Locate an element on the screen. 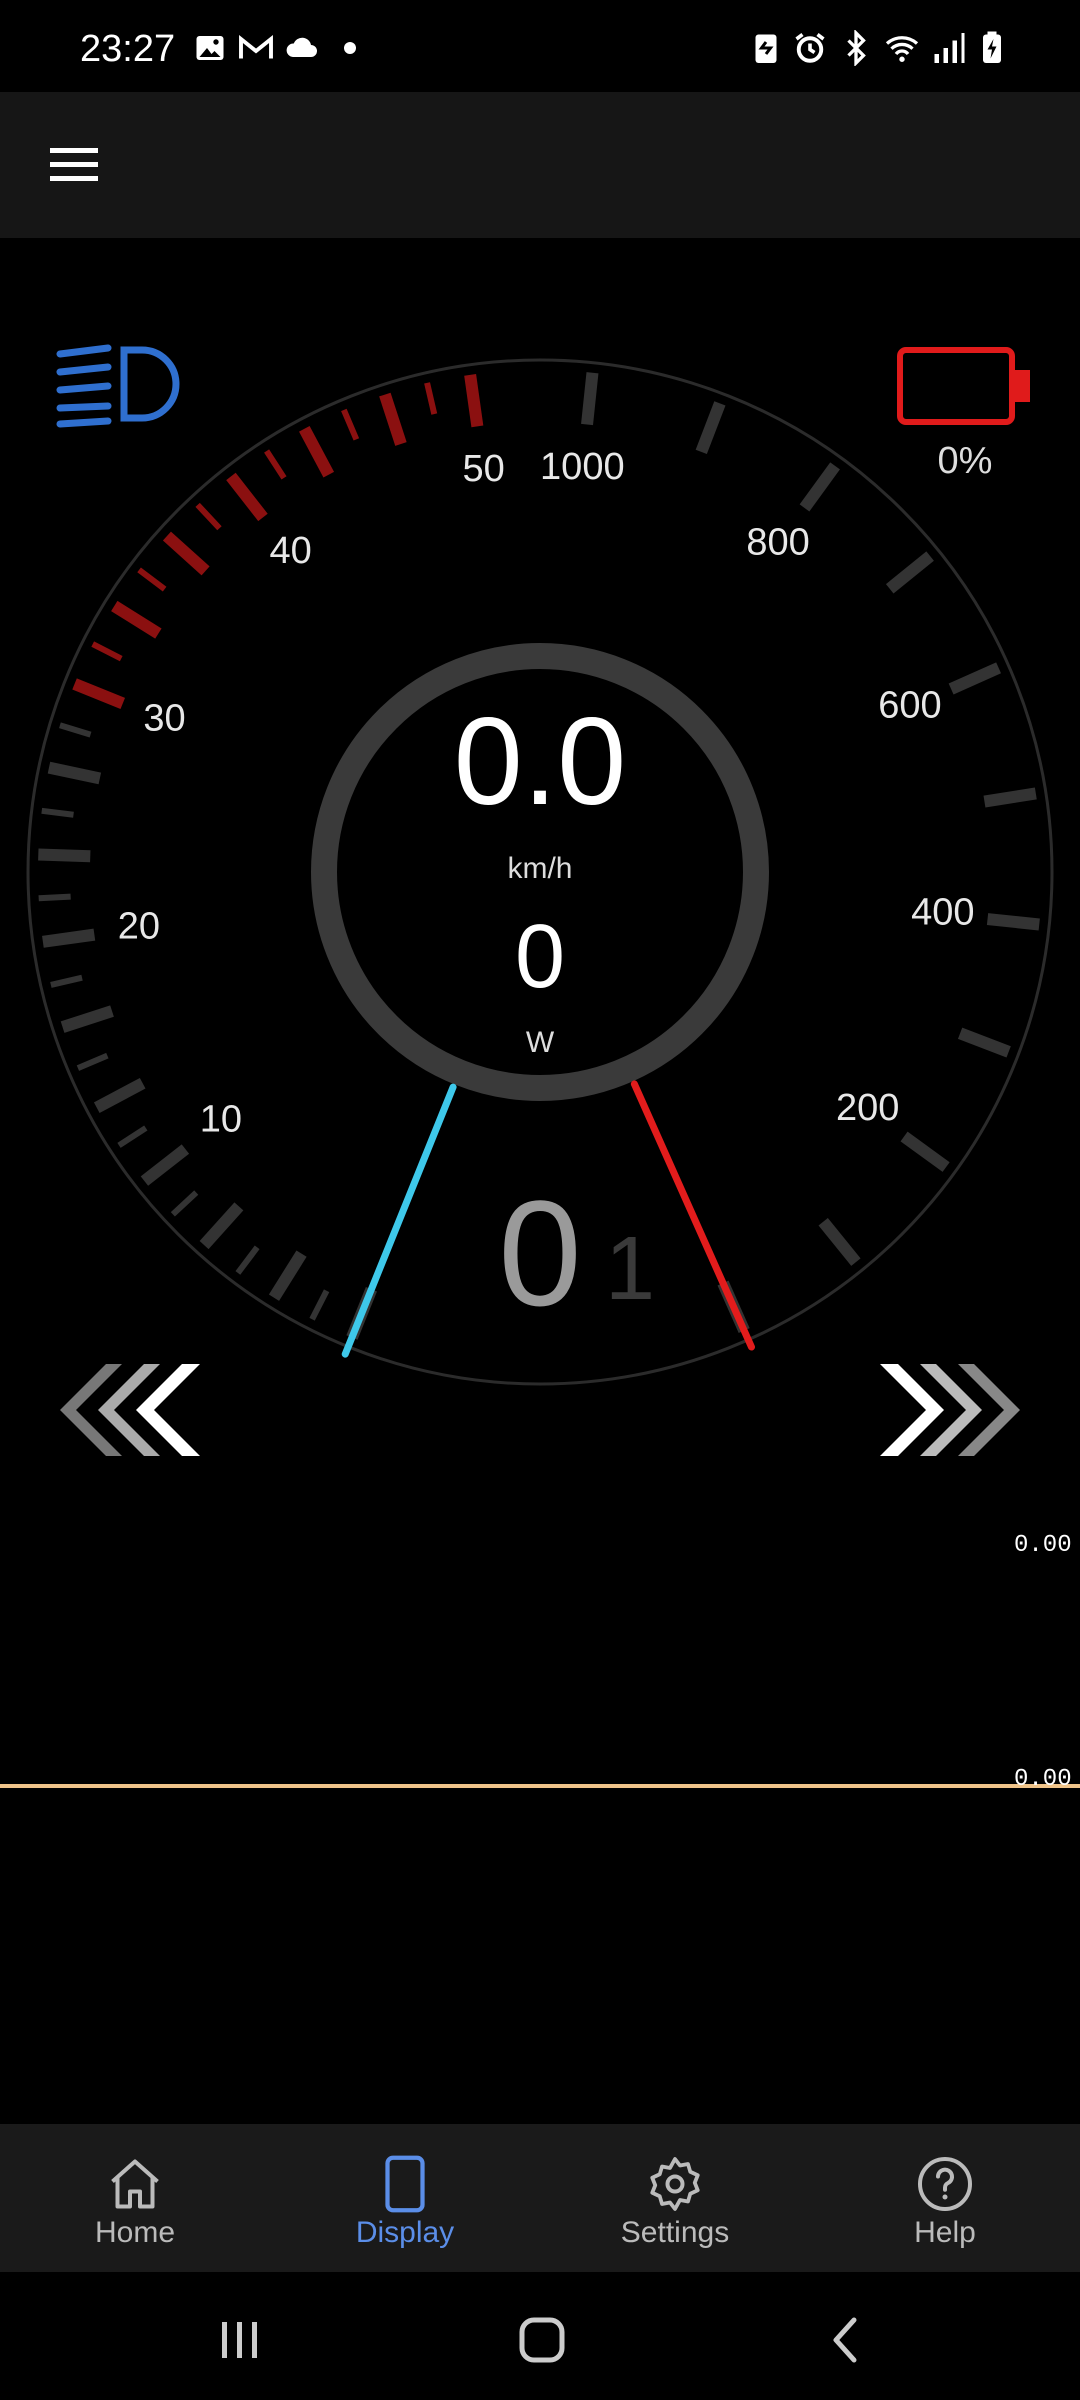 This screenshot has height=2400, width=1080. power-value: 0 is located at coordinates (540, 957).